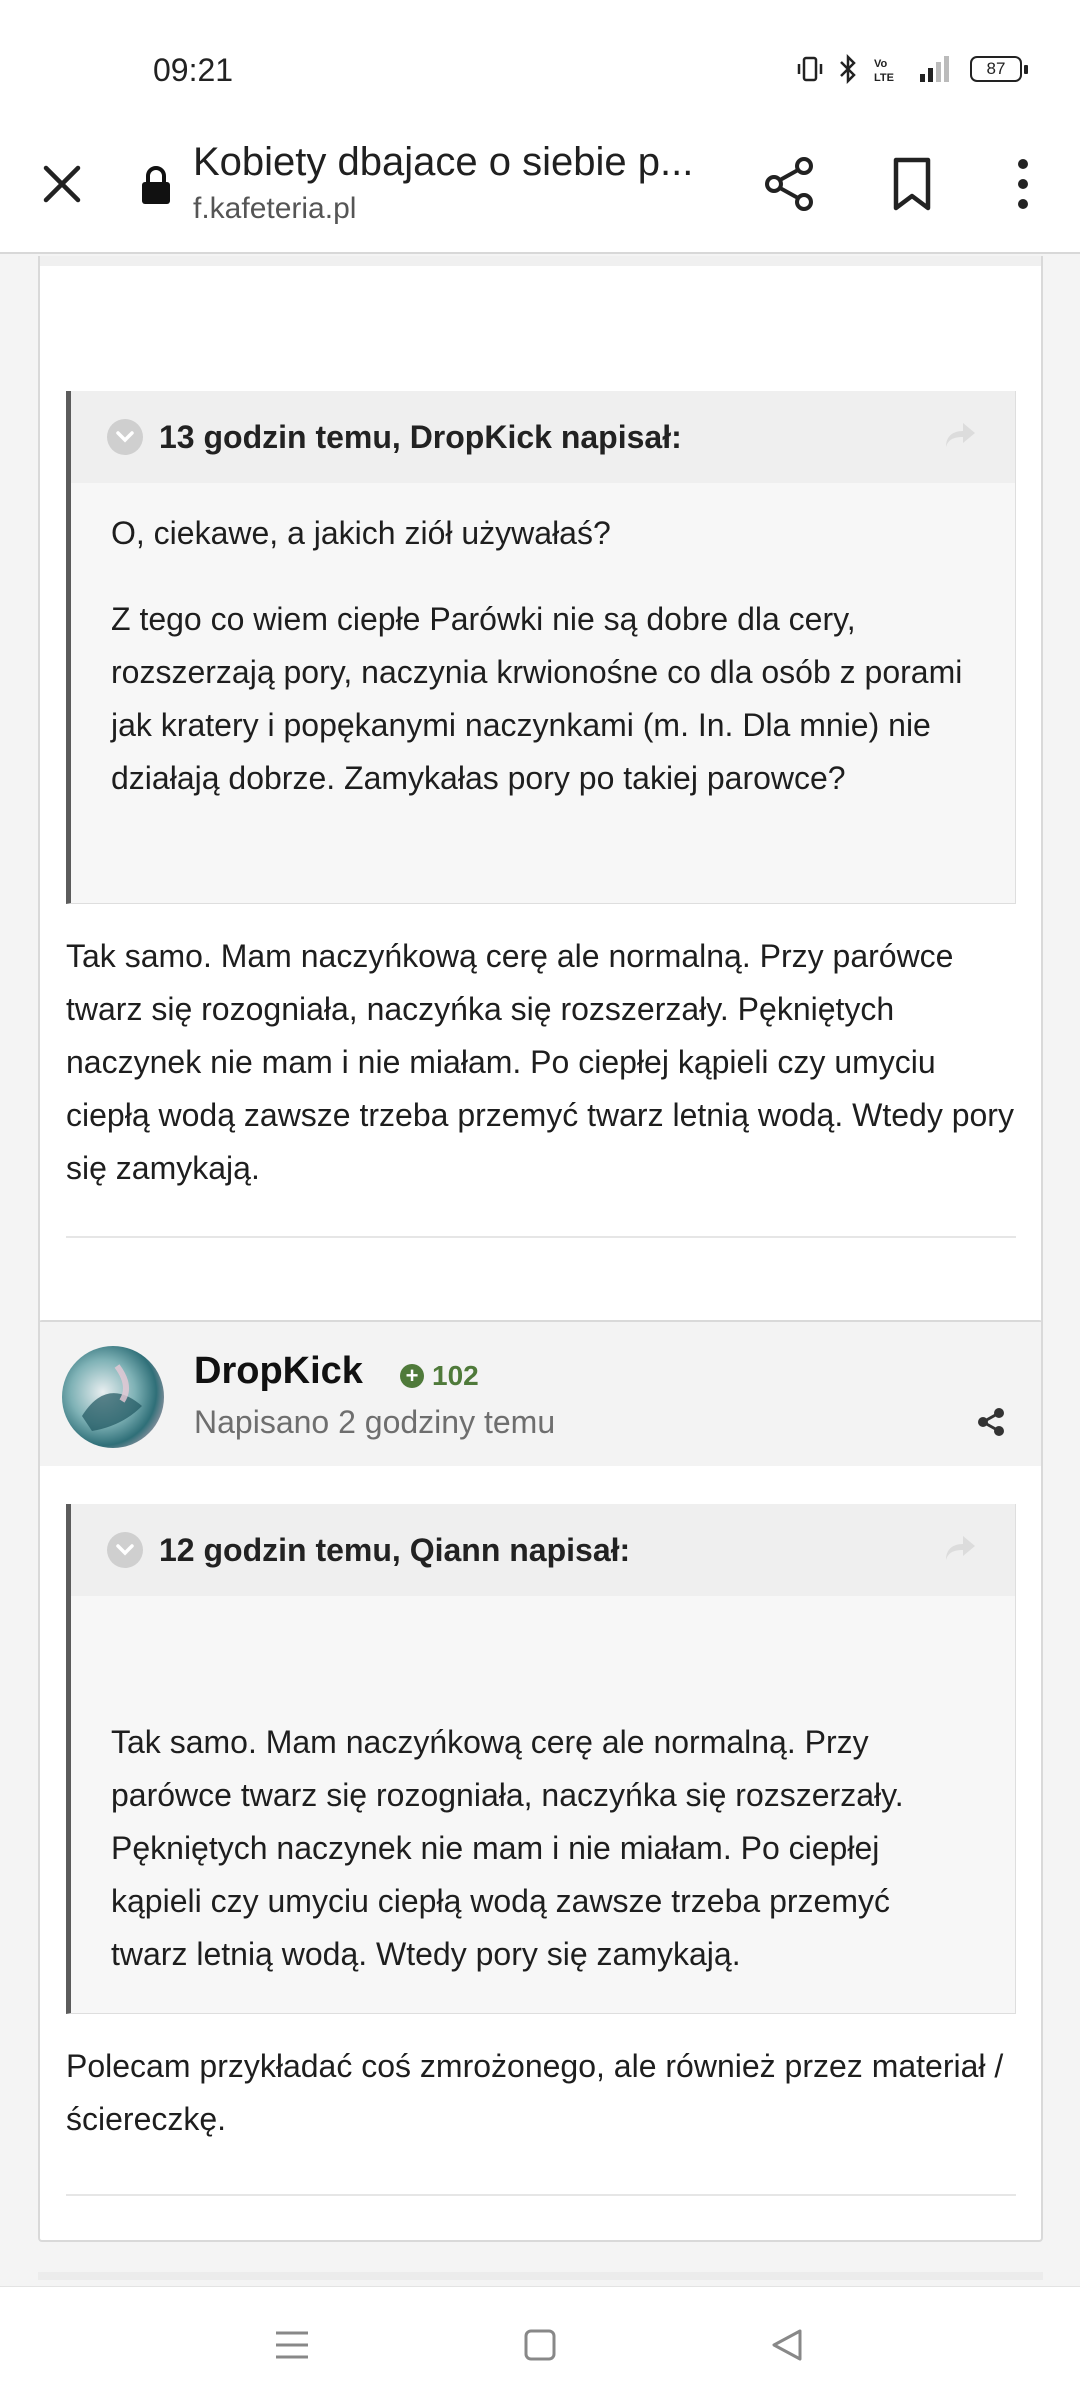 The image size is (1080, 2400). I want to click on post-author-header: DropKick + 102 Napisano 2 godziny temu, so click(540, 1394).